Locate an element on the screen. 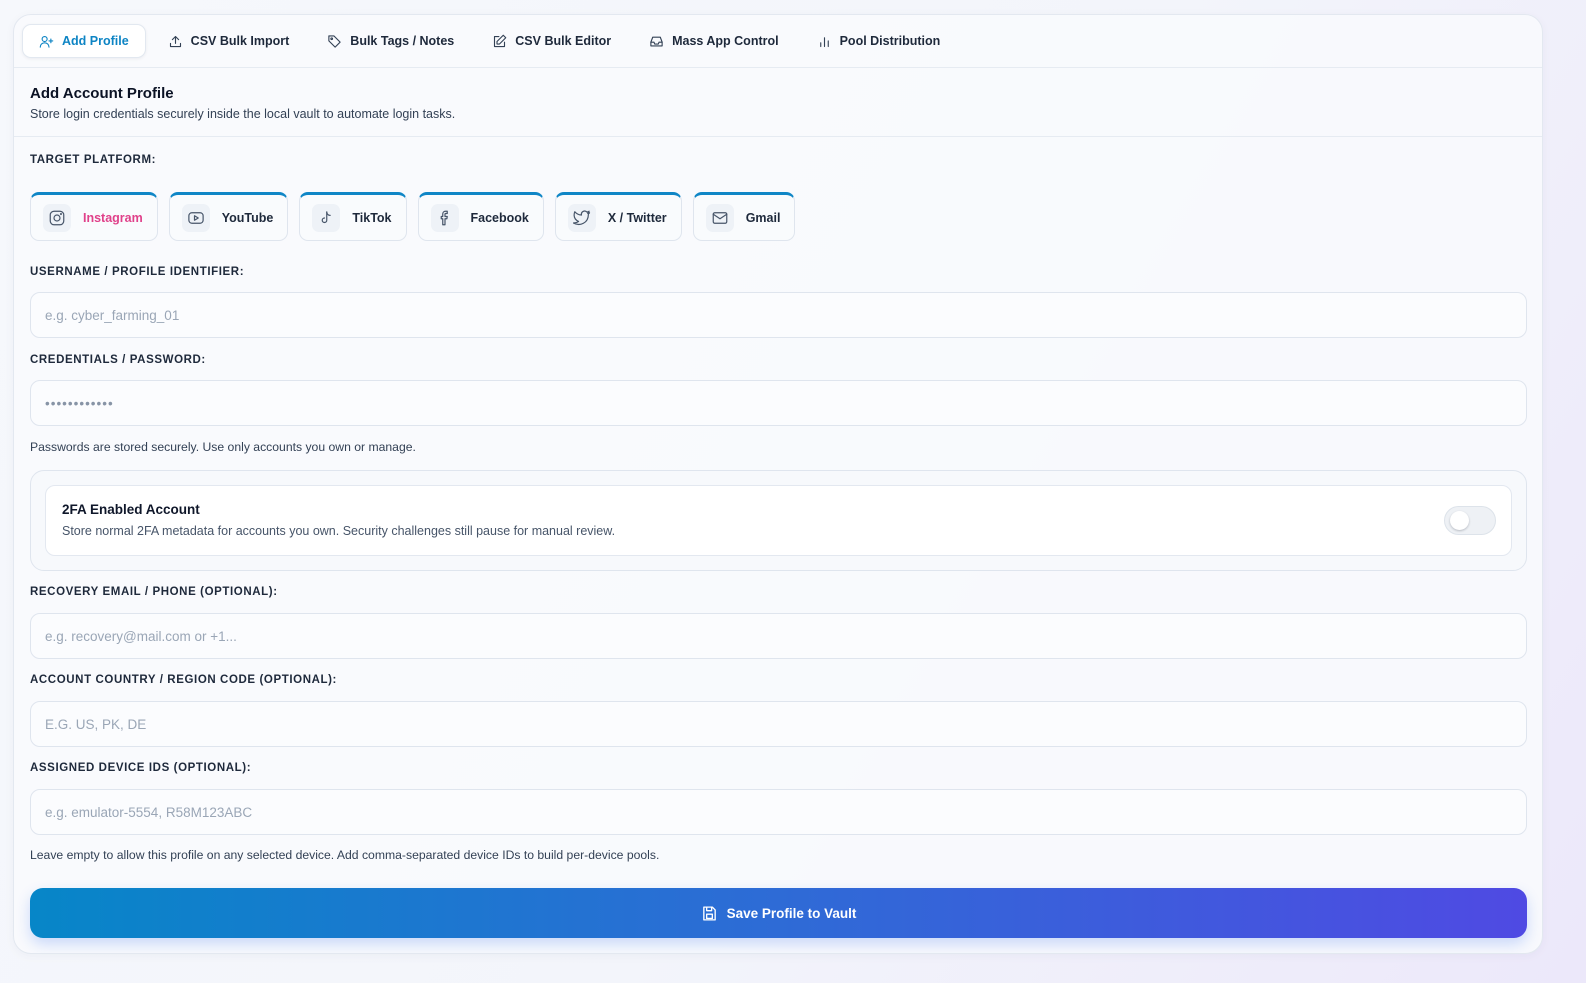 Image resolution: width=1586 pixels, height=983 pixels. tiktok-icon is located at coordinates (326, 217).